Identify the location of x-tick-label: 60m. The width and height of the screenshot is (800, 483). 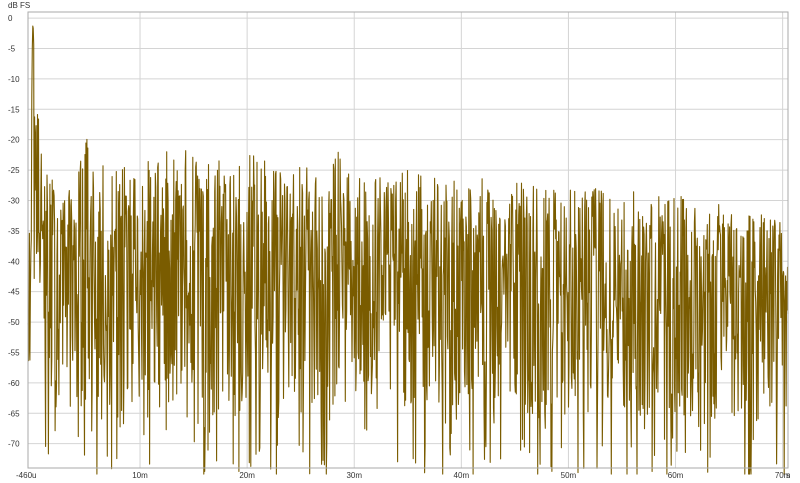
(676, 475).